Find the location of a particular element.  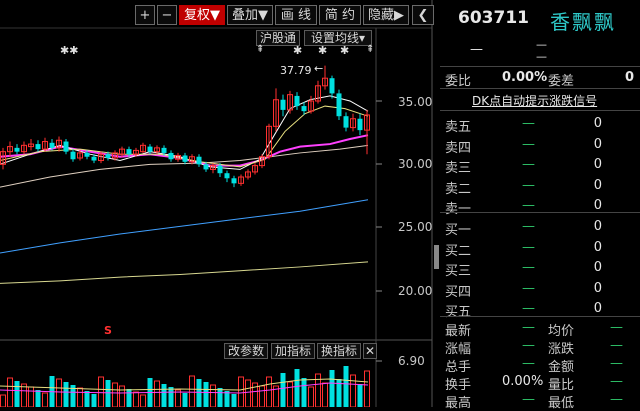

zoom-out-button: − is located at coordinates (167, 15).